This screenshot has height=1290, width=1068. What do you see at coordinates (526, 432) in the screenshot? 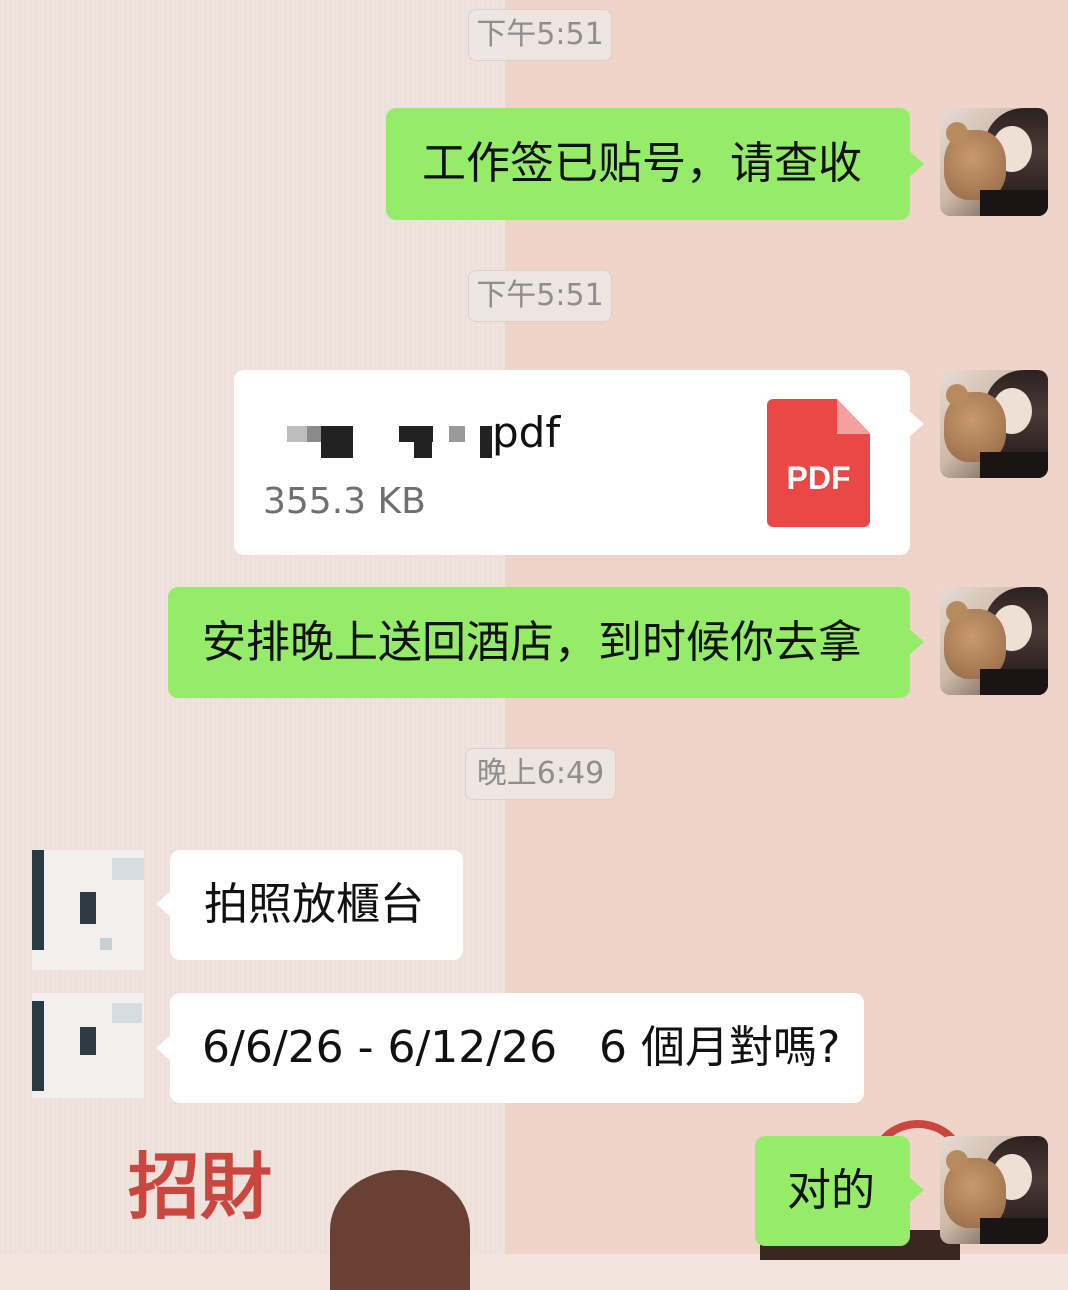
I see `file-extension: pdf` at bounding box center [526, 432].